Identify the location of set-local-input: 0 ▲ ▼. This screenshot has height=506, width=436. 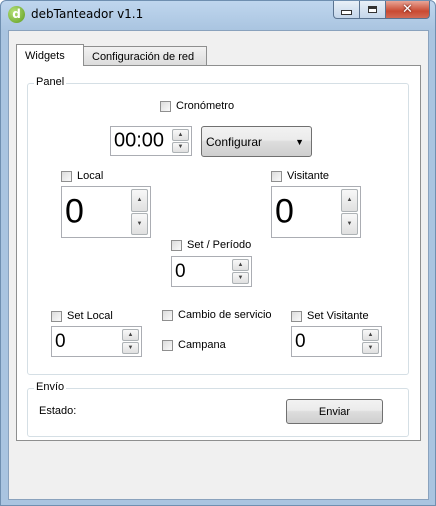
(96, 341).